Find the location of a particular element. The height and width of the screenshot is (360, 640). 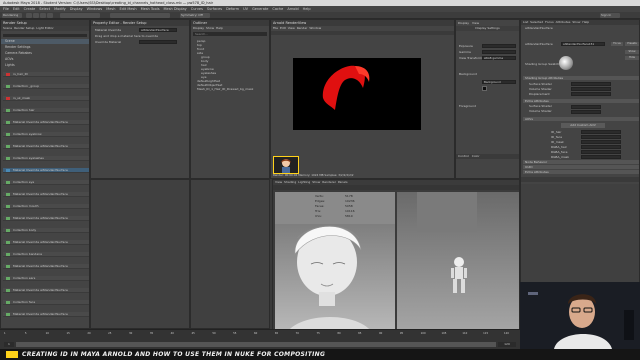

tab-render-setup: Render Setup is located at coordinates (24, 28).